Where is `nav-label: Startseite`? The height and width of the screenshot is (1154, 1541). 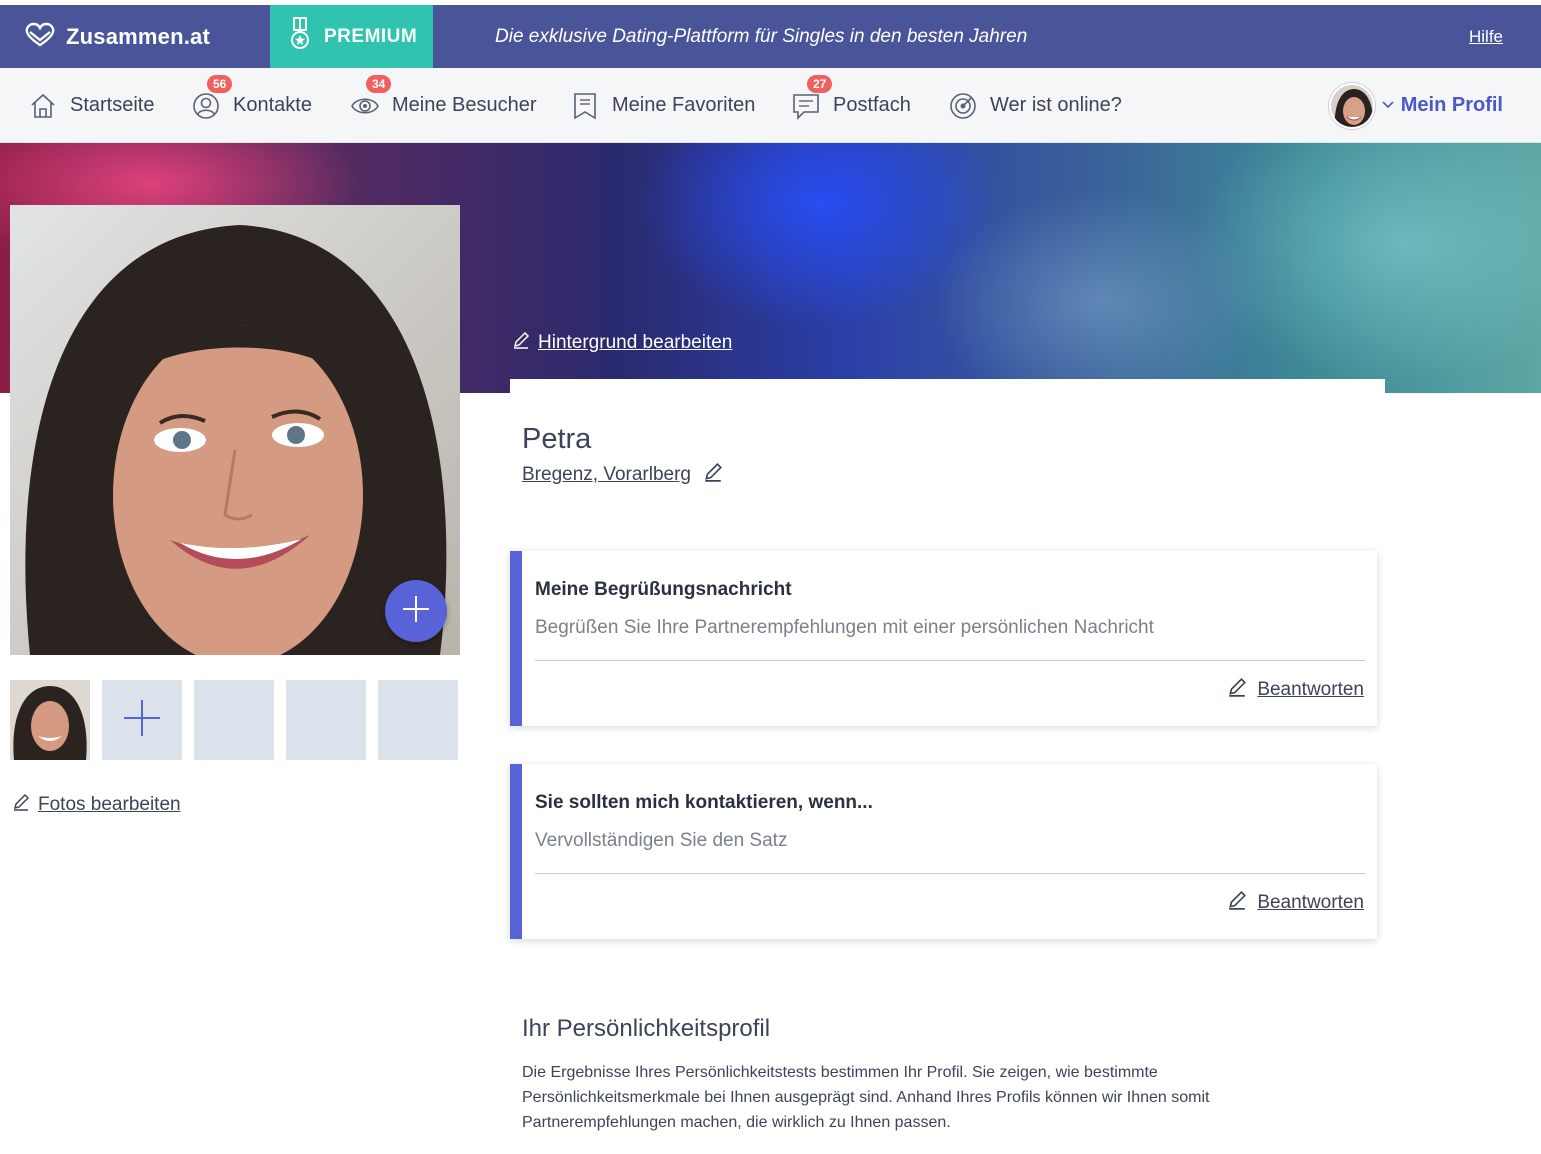 nav-label: Startseite is located at coordinates (112, 105).